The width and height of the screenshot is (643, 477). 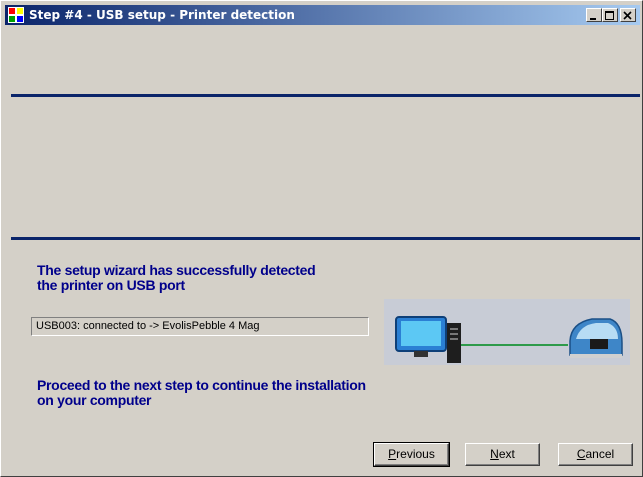 What do you see at coordinates (600, 454) in the screenshot?
I see `cancel-label-rest: ancel` at bounding box center [600, 454].